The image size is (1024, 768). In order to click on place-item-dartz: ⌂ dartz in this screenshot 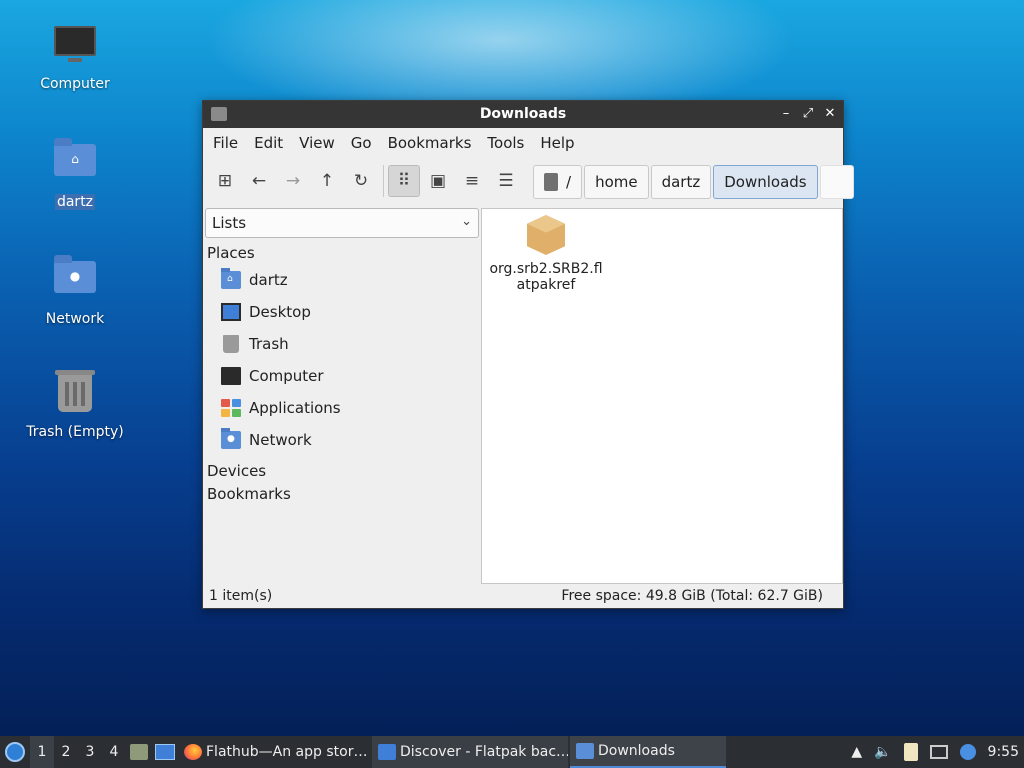, I will do `click(342, 280)`.